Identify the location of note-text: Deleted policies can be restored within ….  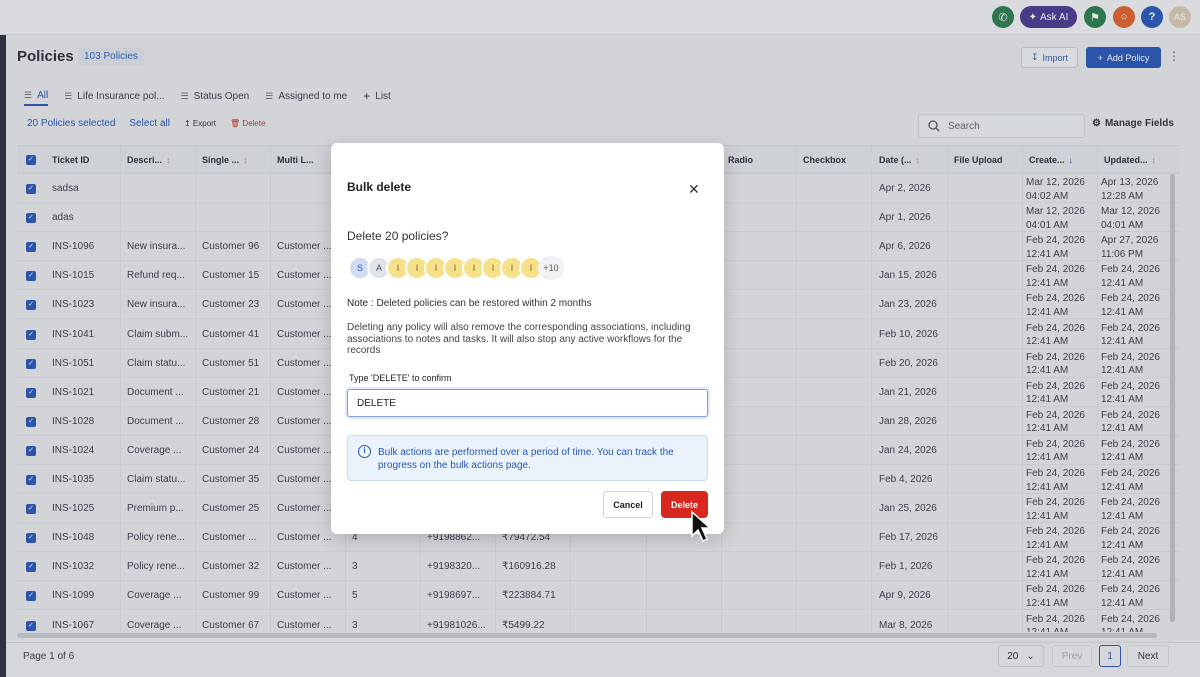
(484, 303).